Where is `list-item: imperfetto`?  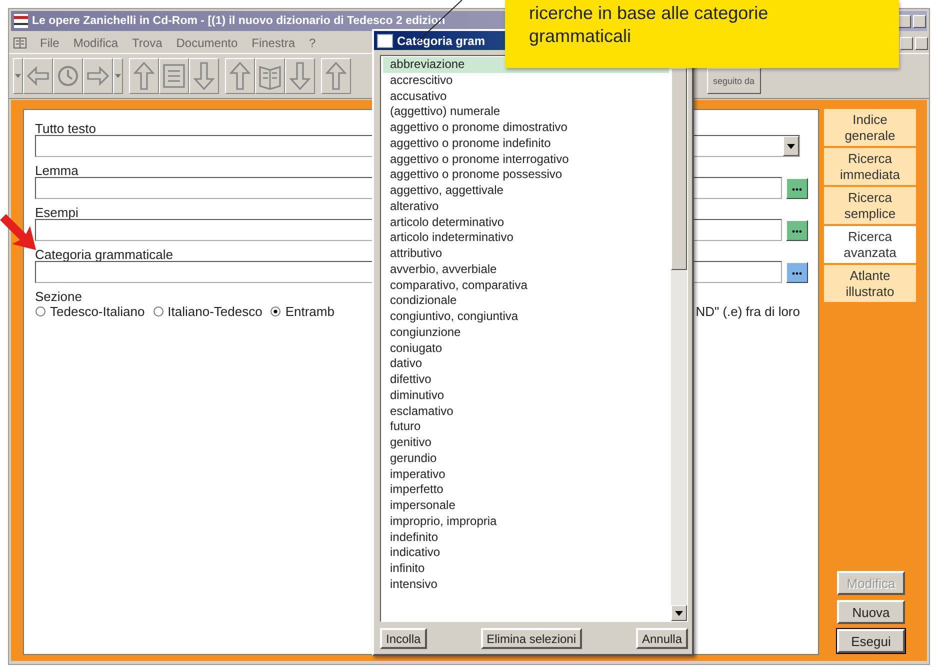 list-item: imperfetto is located at coordinates (526, 490).